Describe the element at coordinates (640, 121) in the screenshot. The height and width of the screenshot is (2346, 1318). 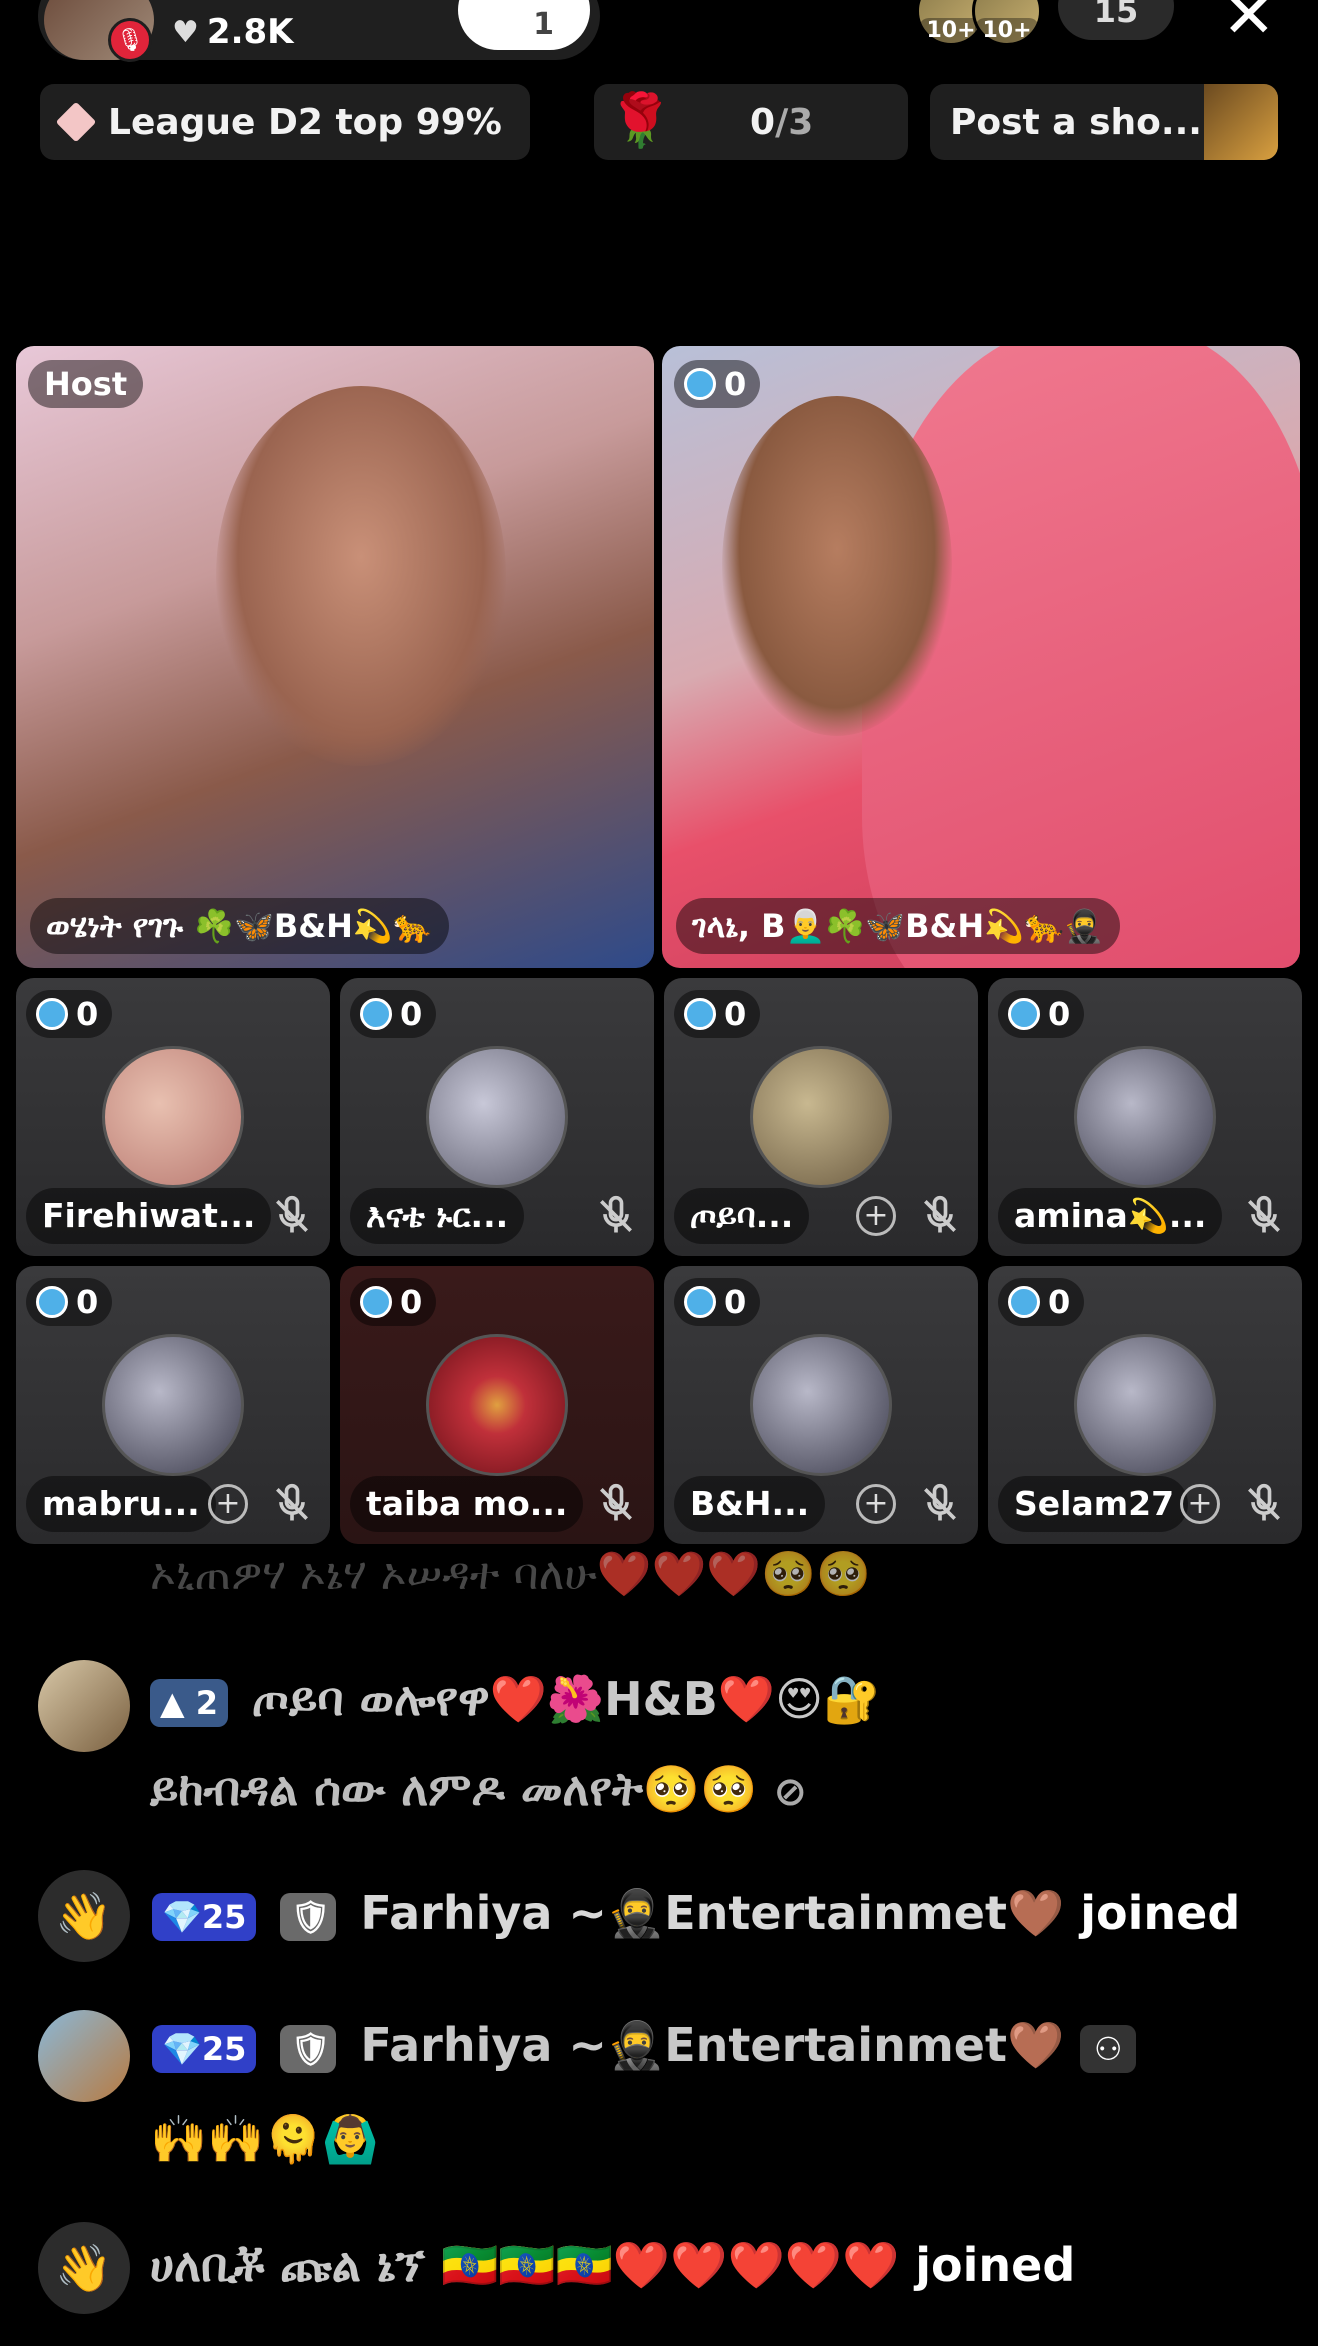
I see `rose-icon: 🌹` at that location.